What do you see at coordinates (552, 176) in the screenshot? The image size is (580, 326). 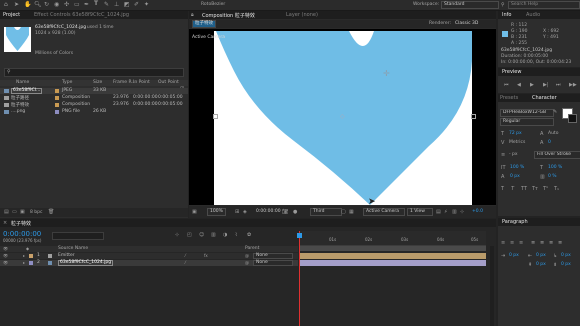 I see `tsume-value: 0 %` at bounding box center [552, 176].